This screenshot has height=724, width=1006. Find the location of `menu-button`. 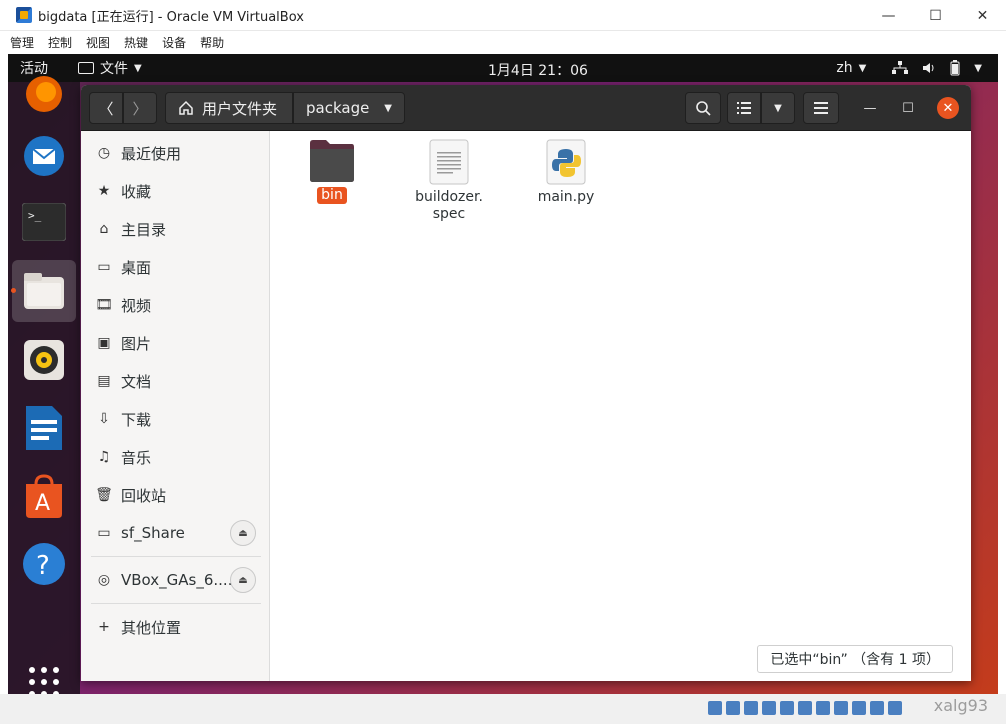

menu-button is located at coordinates (821, 108).